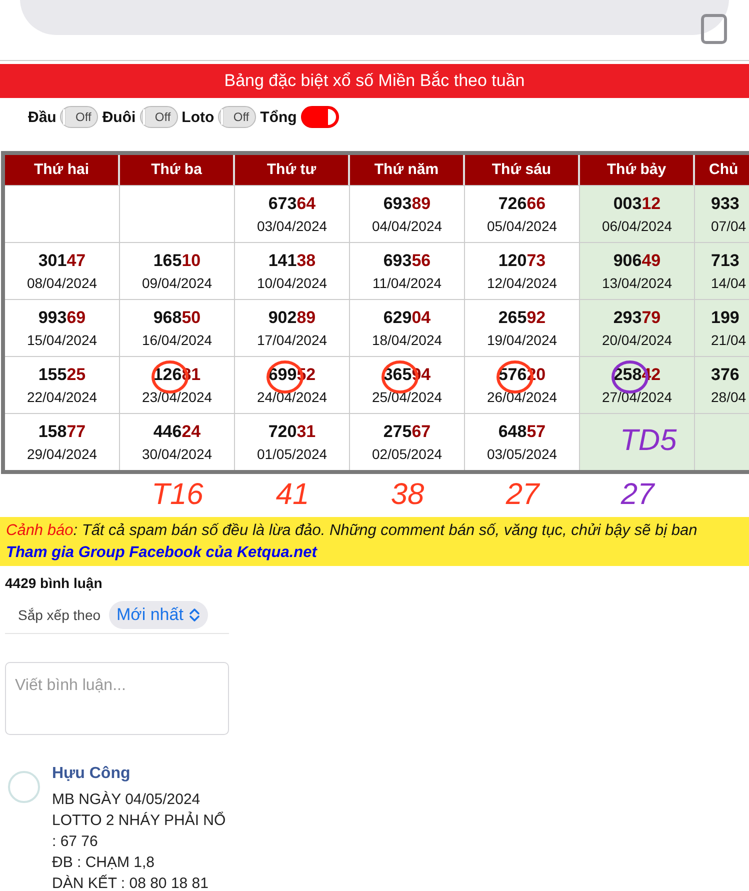 The image size is (749, 891). What do you see at coordinates (62, 170) in the screenshot?
I see `column-header: Thứ hai` at bounding box center [62, 170].